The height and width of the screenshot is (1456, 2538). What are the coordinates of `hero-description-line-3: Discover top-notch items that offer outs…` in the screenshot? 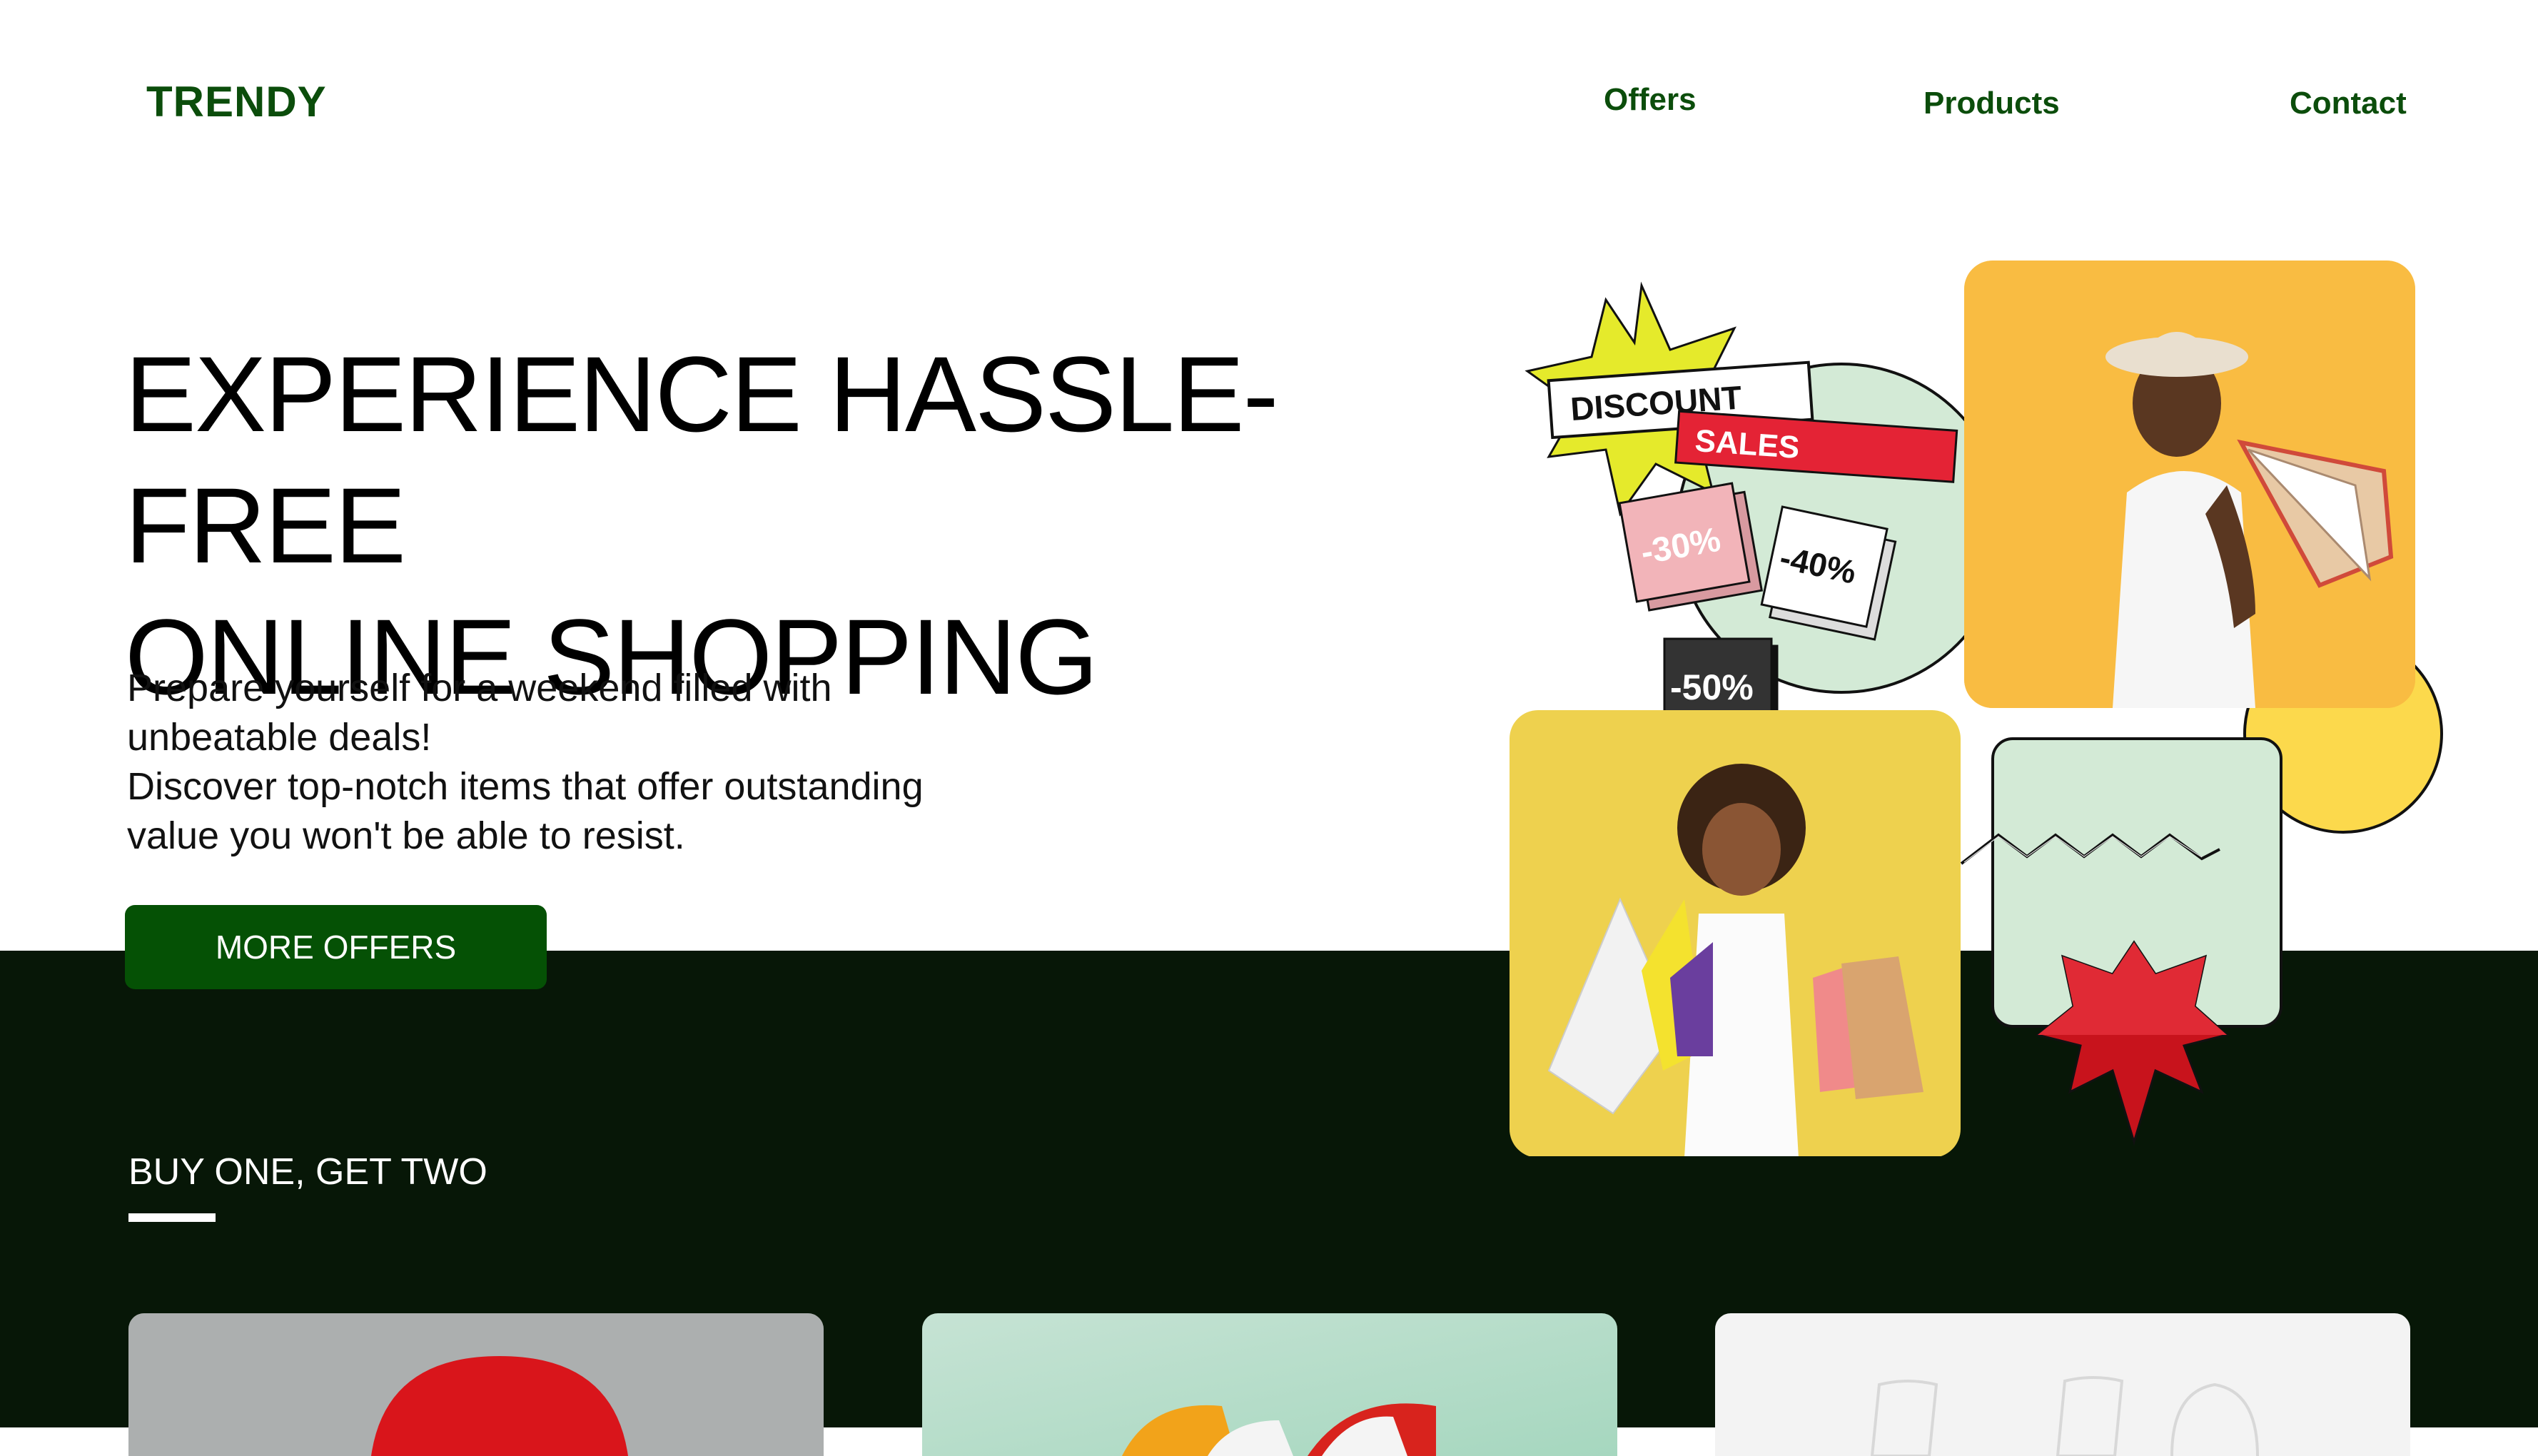 It's located at (525, 786).